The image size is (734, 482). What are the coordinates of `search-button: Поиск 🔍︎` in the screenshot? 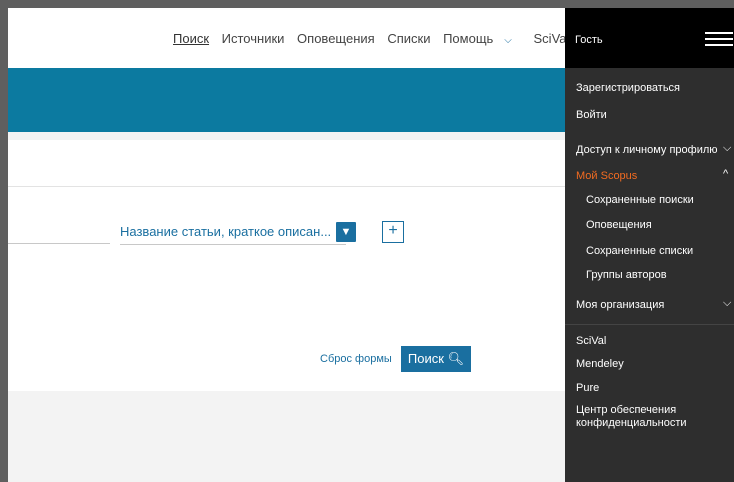 It's located at (436, 359).